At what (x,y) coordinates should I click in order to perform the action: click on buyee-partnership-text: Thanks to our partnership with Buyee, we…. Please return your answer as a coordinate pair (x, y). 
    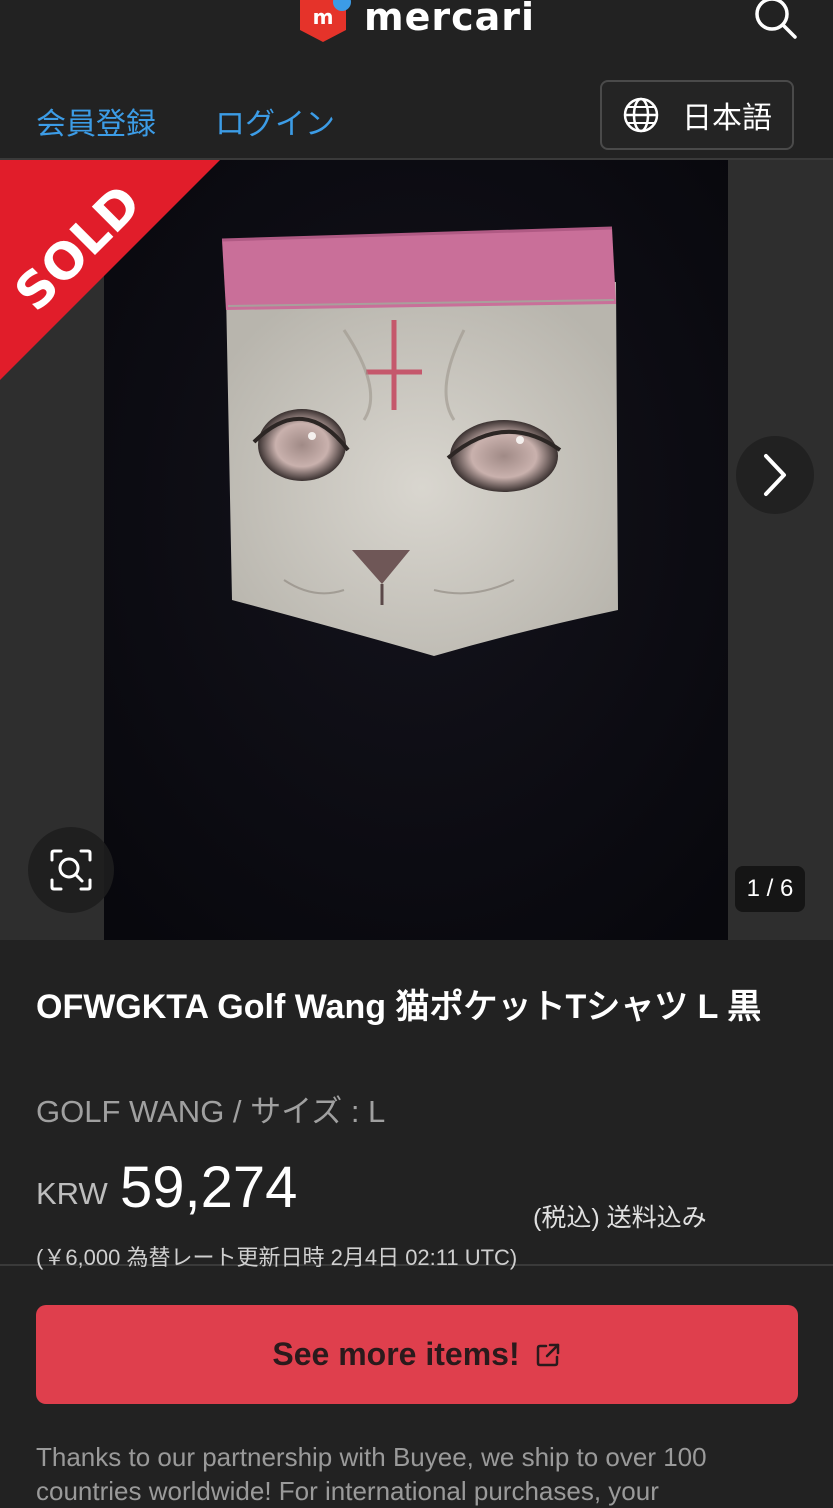
    Looking at the image, I should click on (371, 1474).